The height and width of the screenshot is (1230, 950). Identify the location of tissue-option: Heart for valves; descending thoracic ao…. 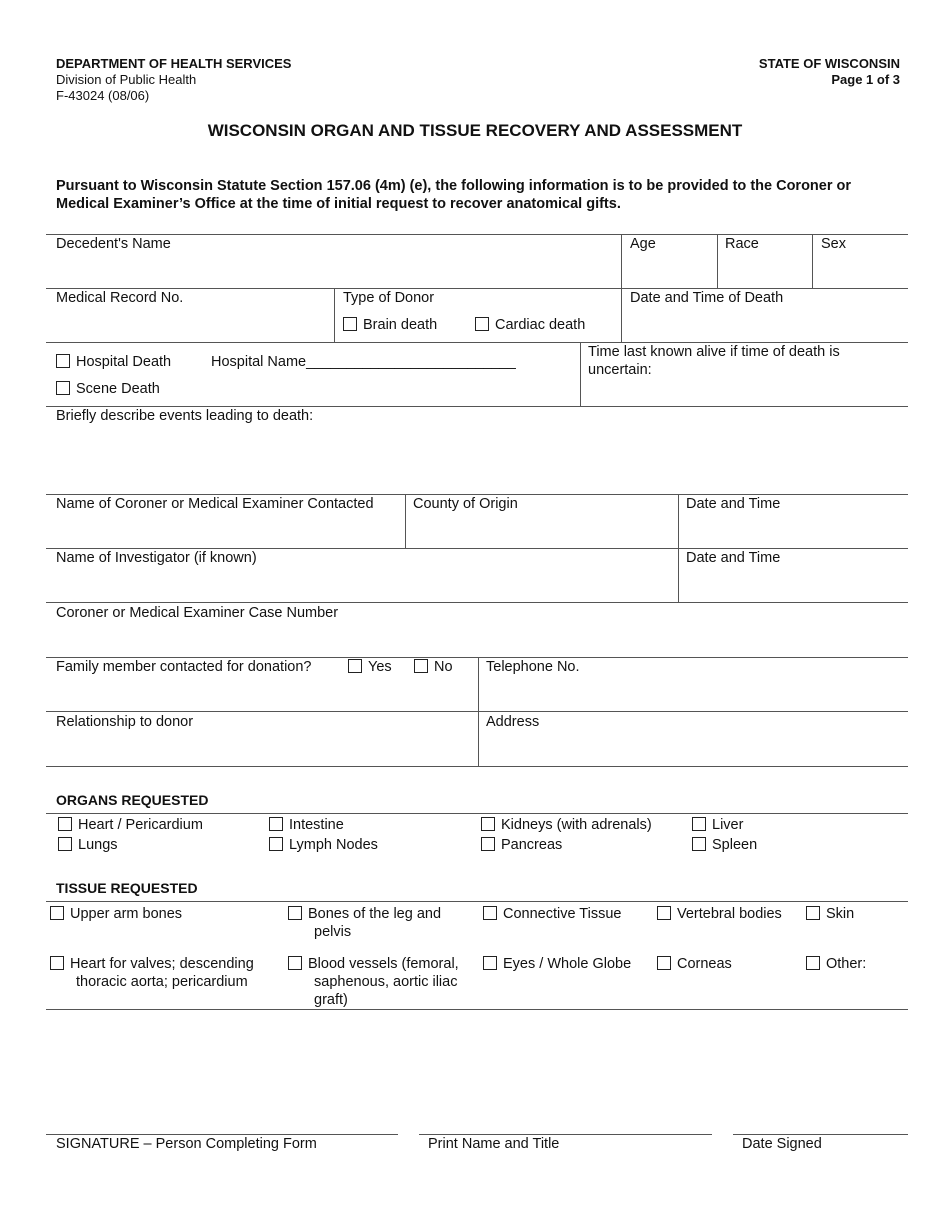
(167, 973).